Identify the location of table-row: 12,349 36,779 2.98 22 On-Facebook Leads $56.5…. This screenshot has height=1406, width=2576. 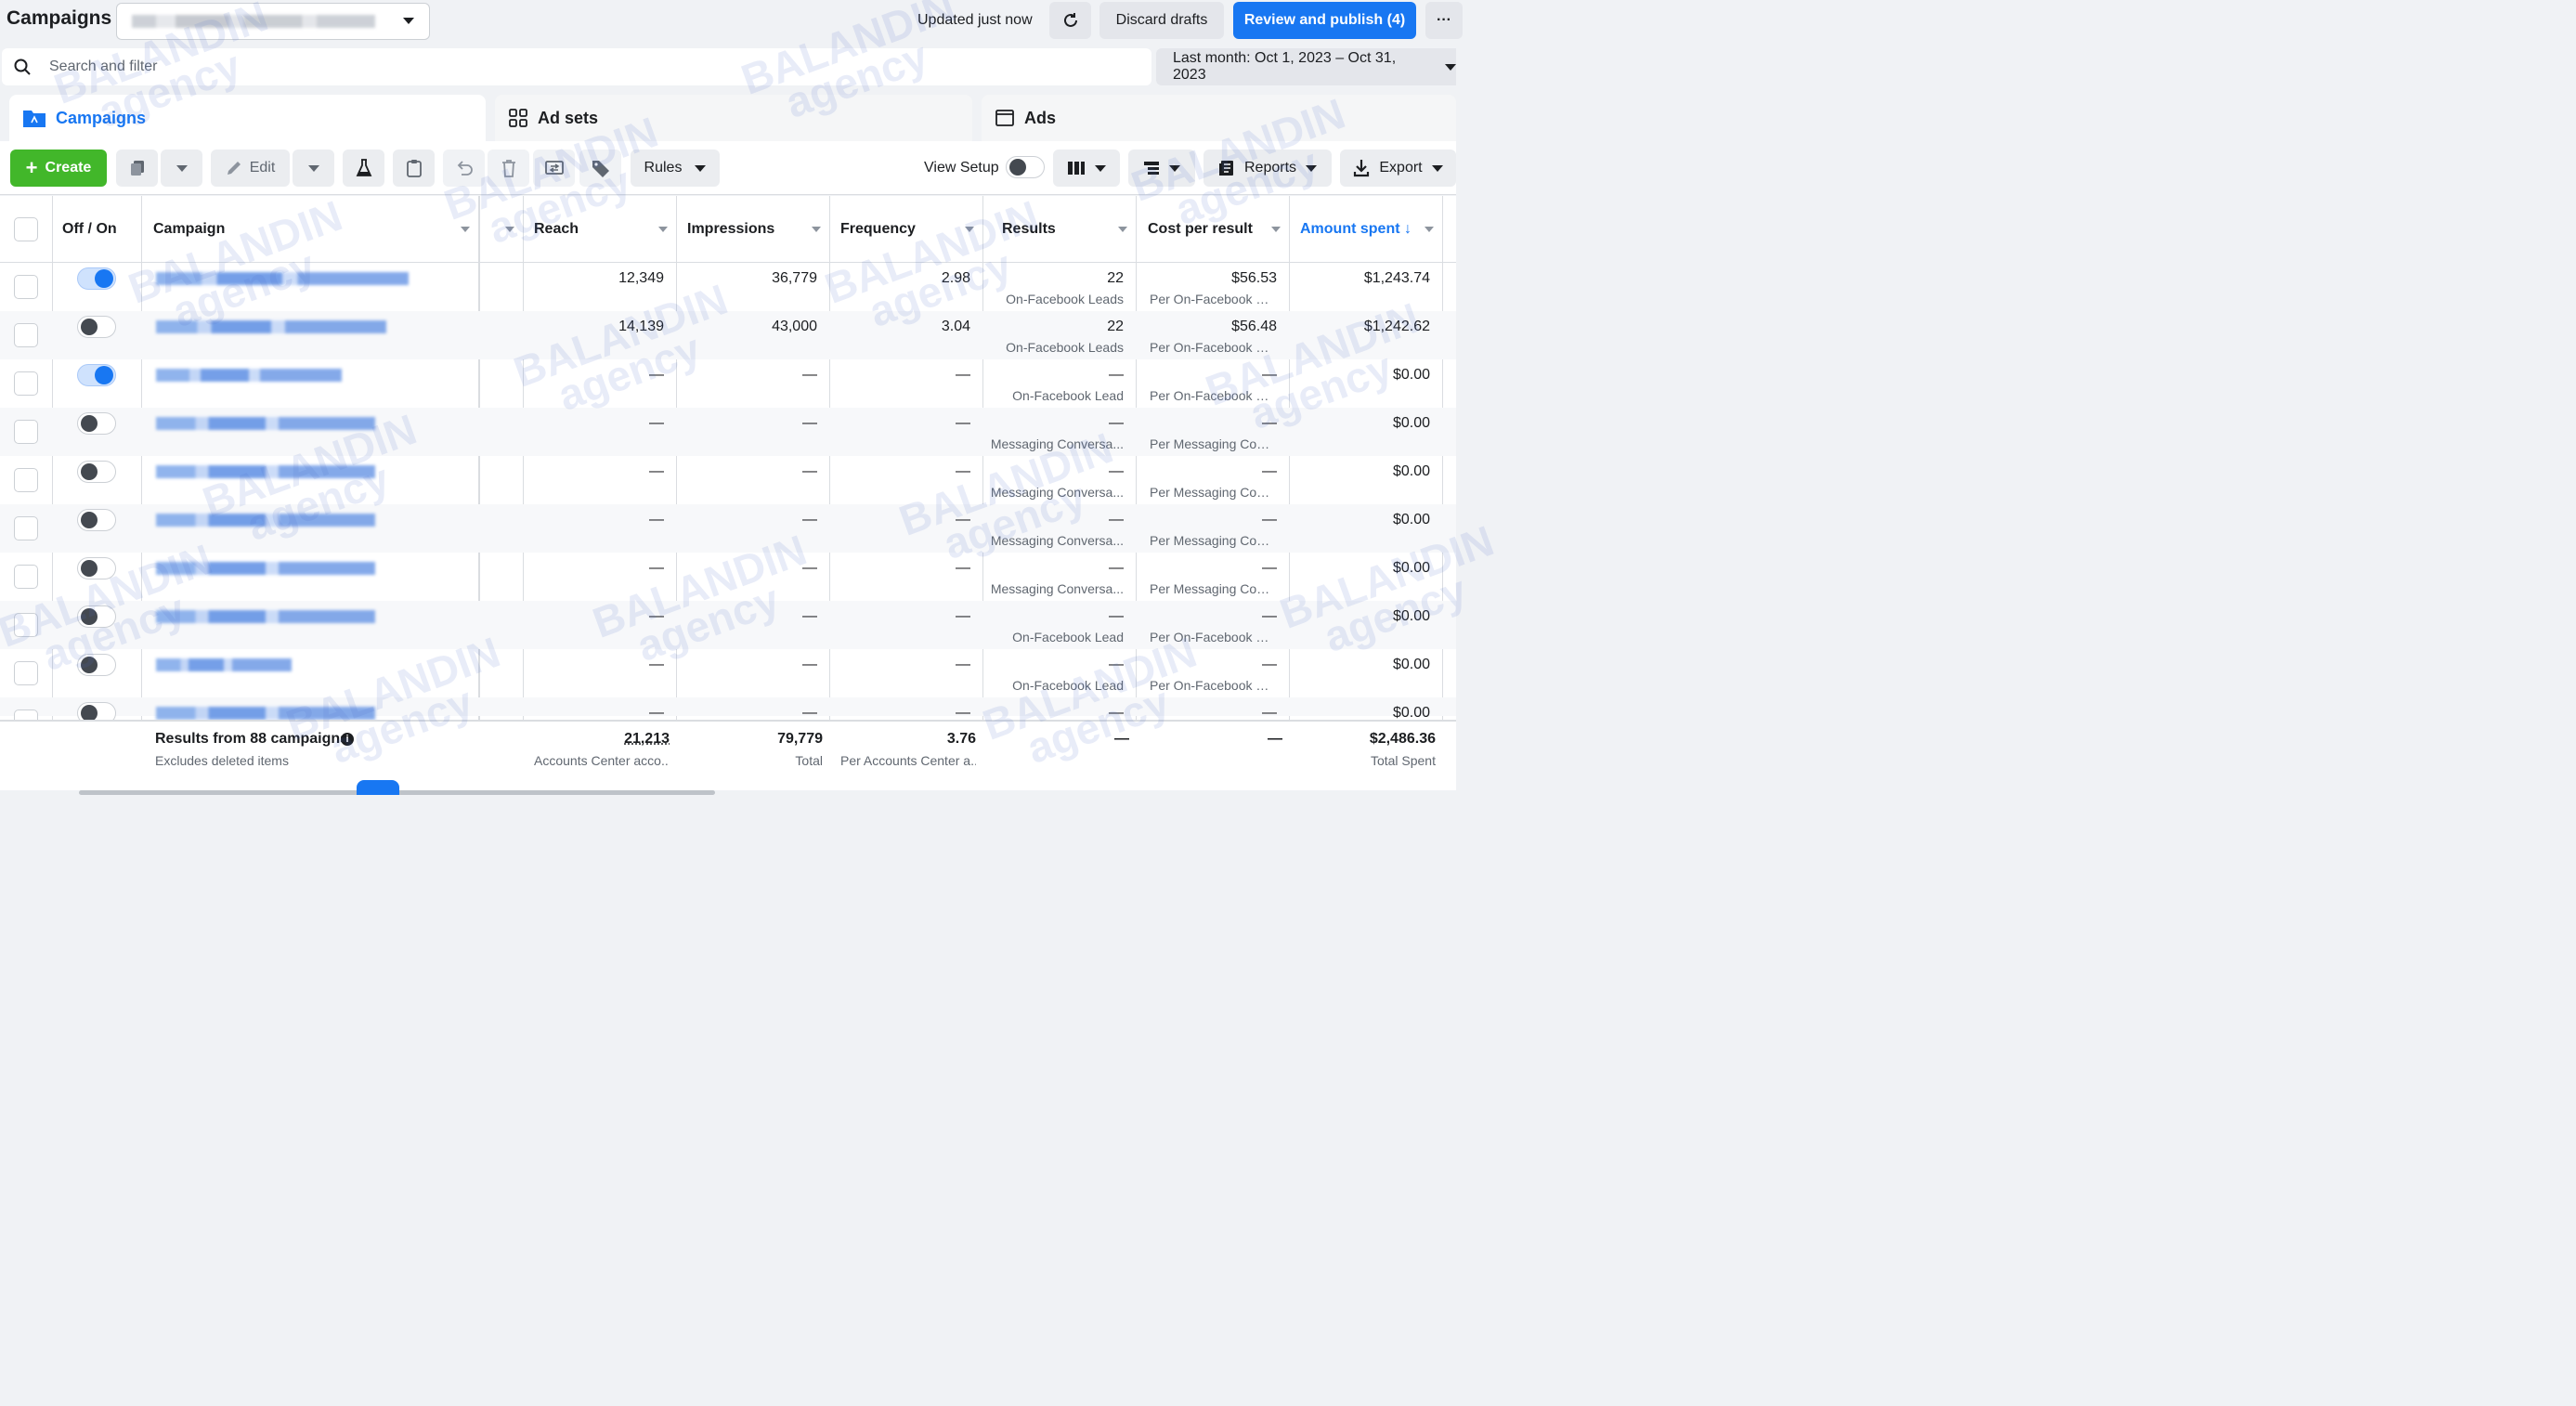
(728, 287).